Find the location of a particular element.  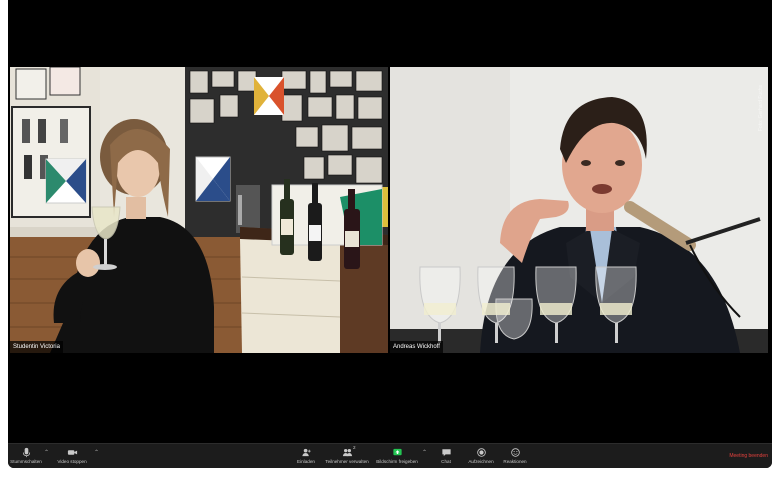

chat-button: Chat is located at coordinates (446, 456).